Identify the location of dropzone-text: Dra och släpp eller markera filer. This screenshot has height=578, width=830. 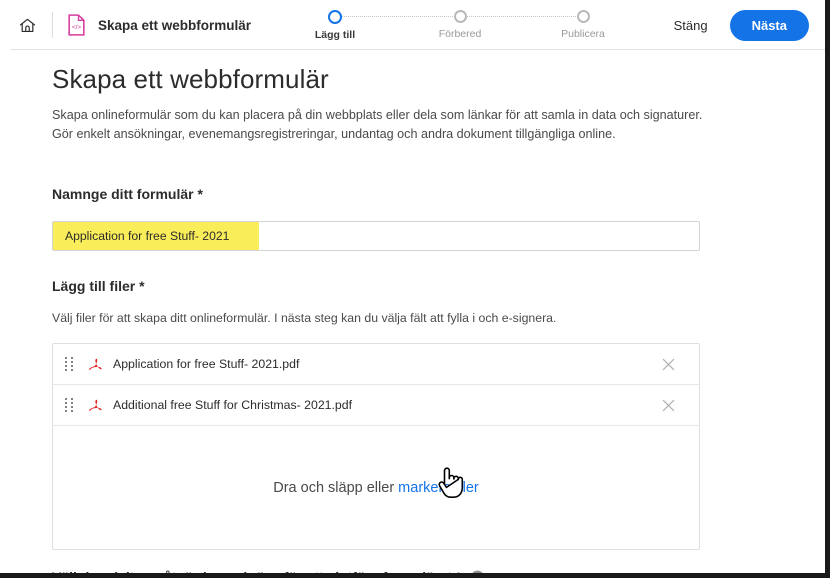
(376, 488).